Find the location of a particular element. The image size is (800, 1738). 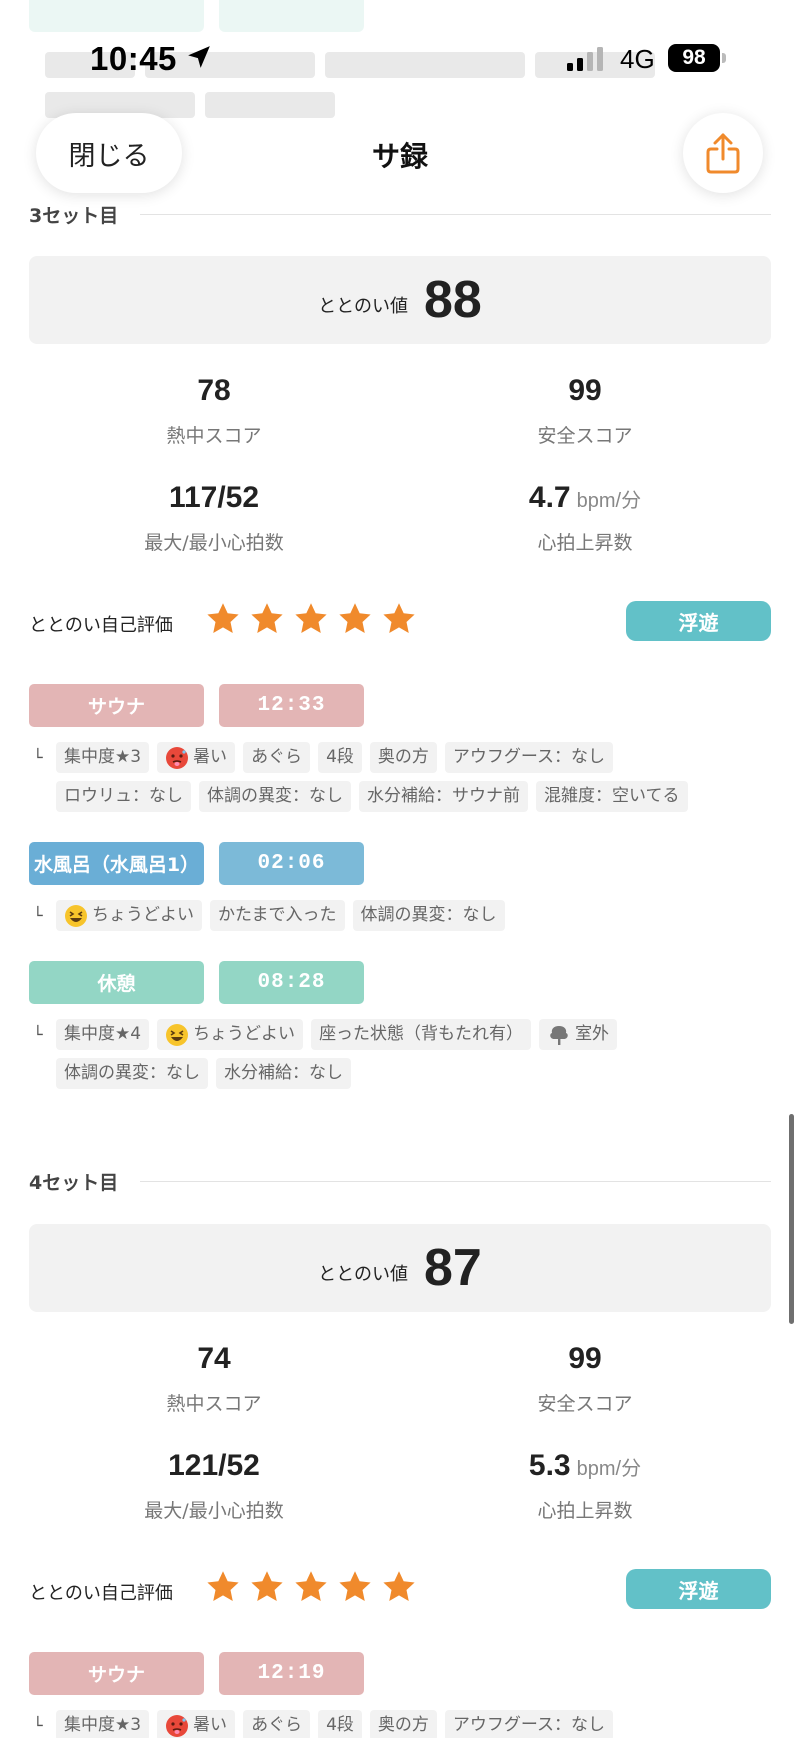

top-bar: 閉じる サ録 is located at coordinates (400, 157).